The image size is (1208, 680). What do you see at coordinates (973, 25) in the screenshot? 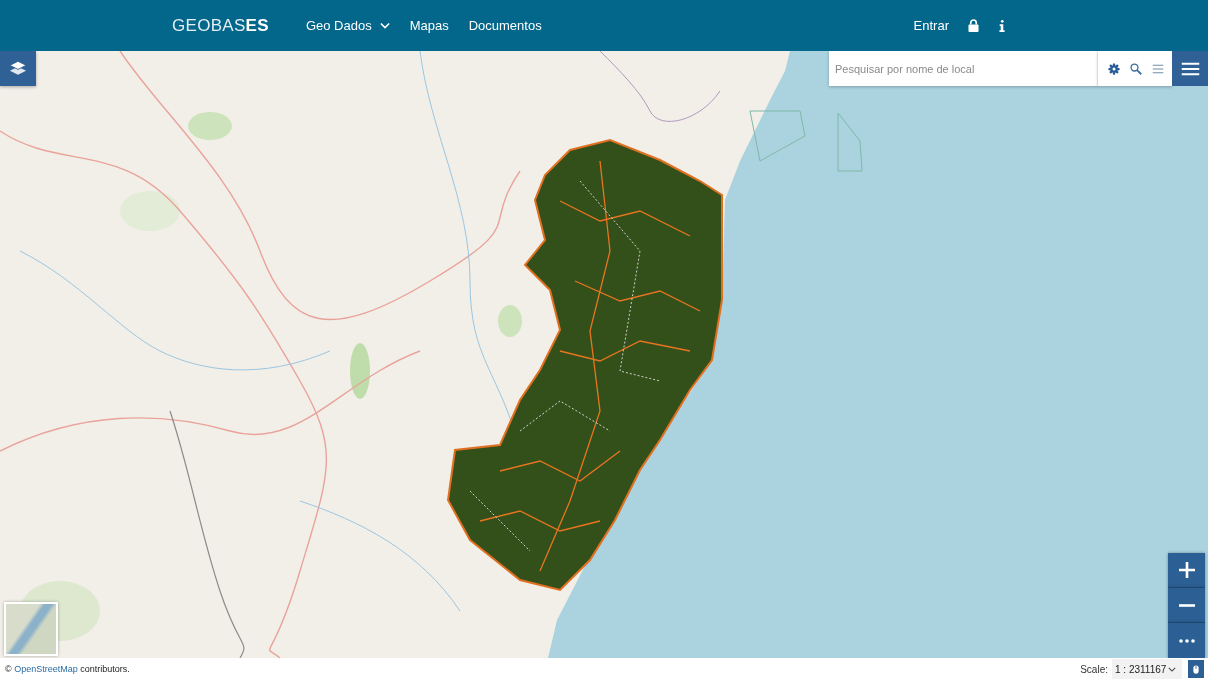
I see `lock-icon` at bounding box center [973, 25].